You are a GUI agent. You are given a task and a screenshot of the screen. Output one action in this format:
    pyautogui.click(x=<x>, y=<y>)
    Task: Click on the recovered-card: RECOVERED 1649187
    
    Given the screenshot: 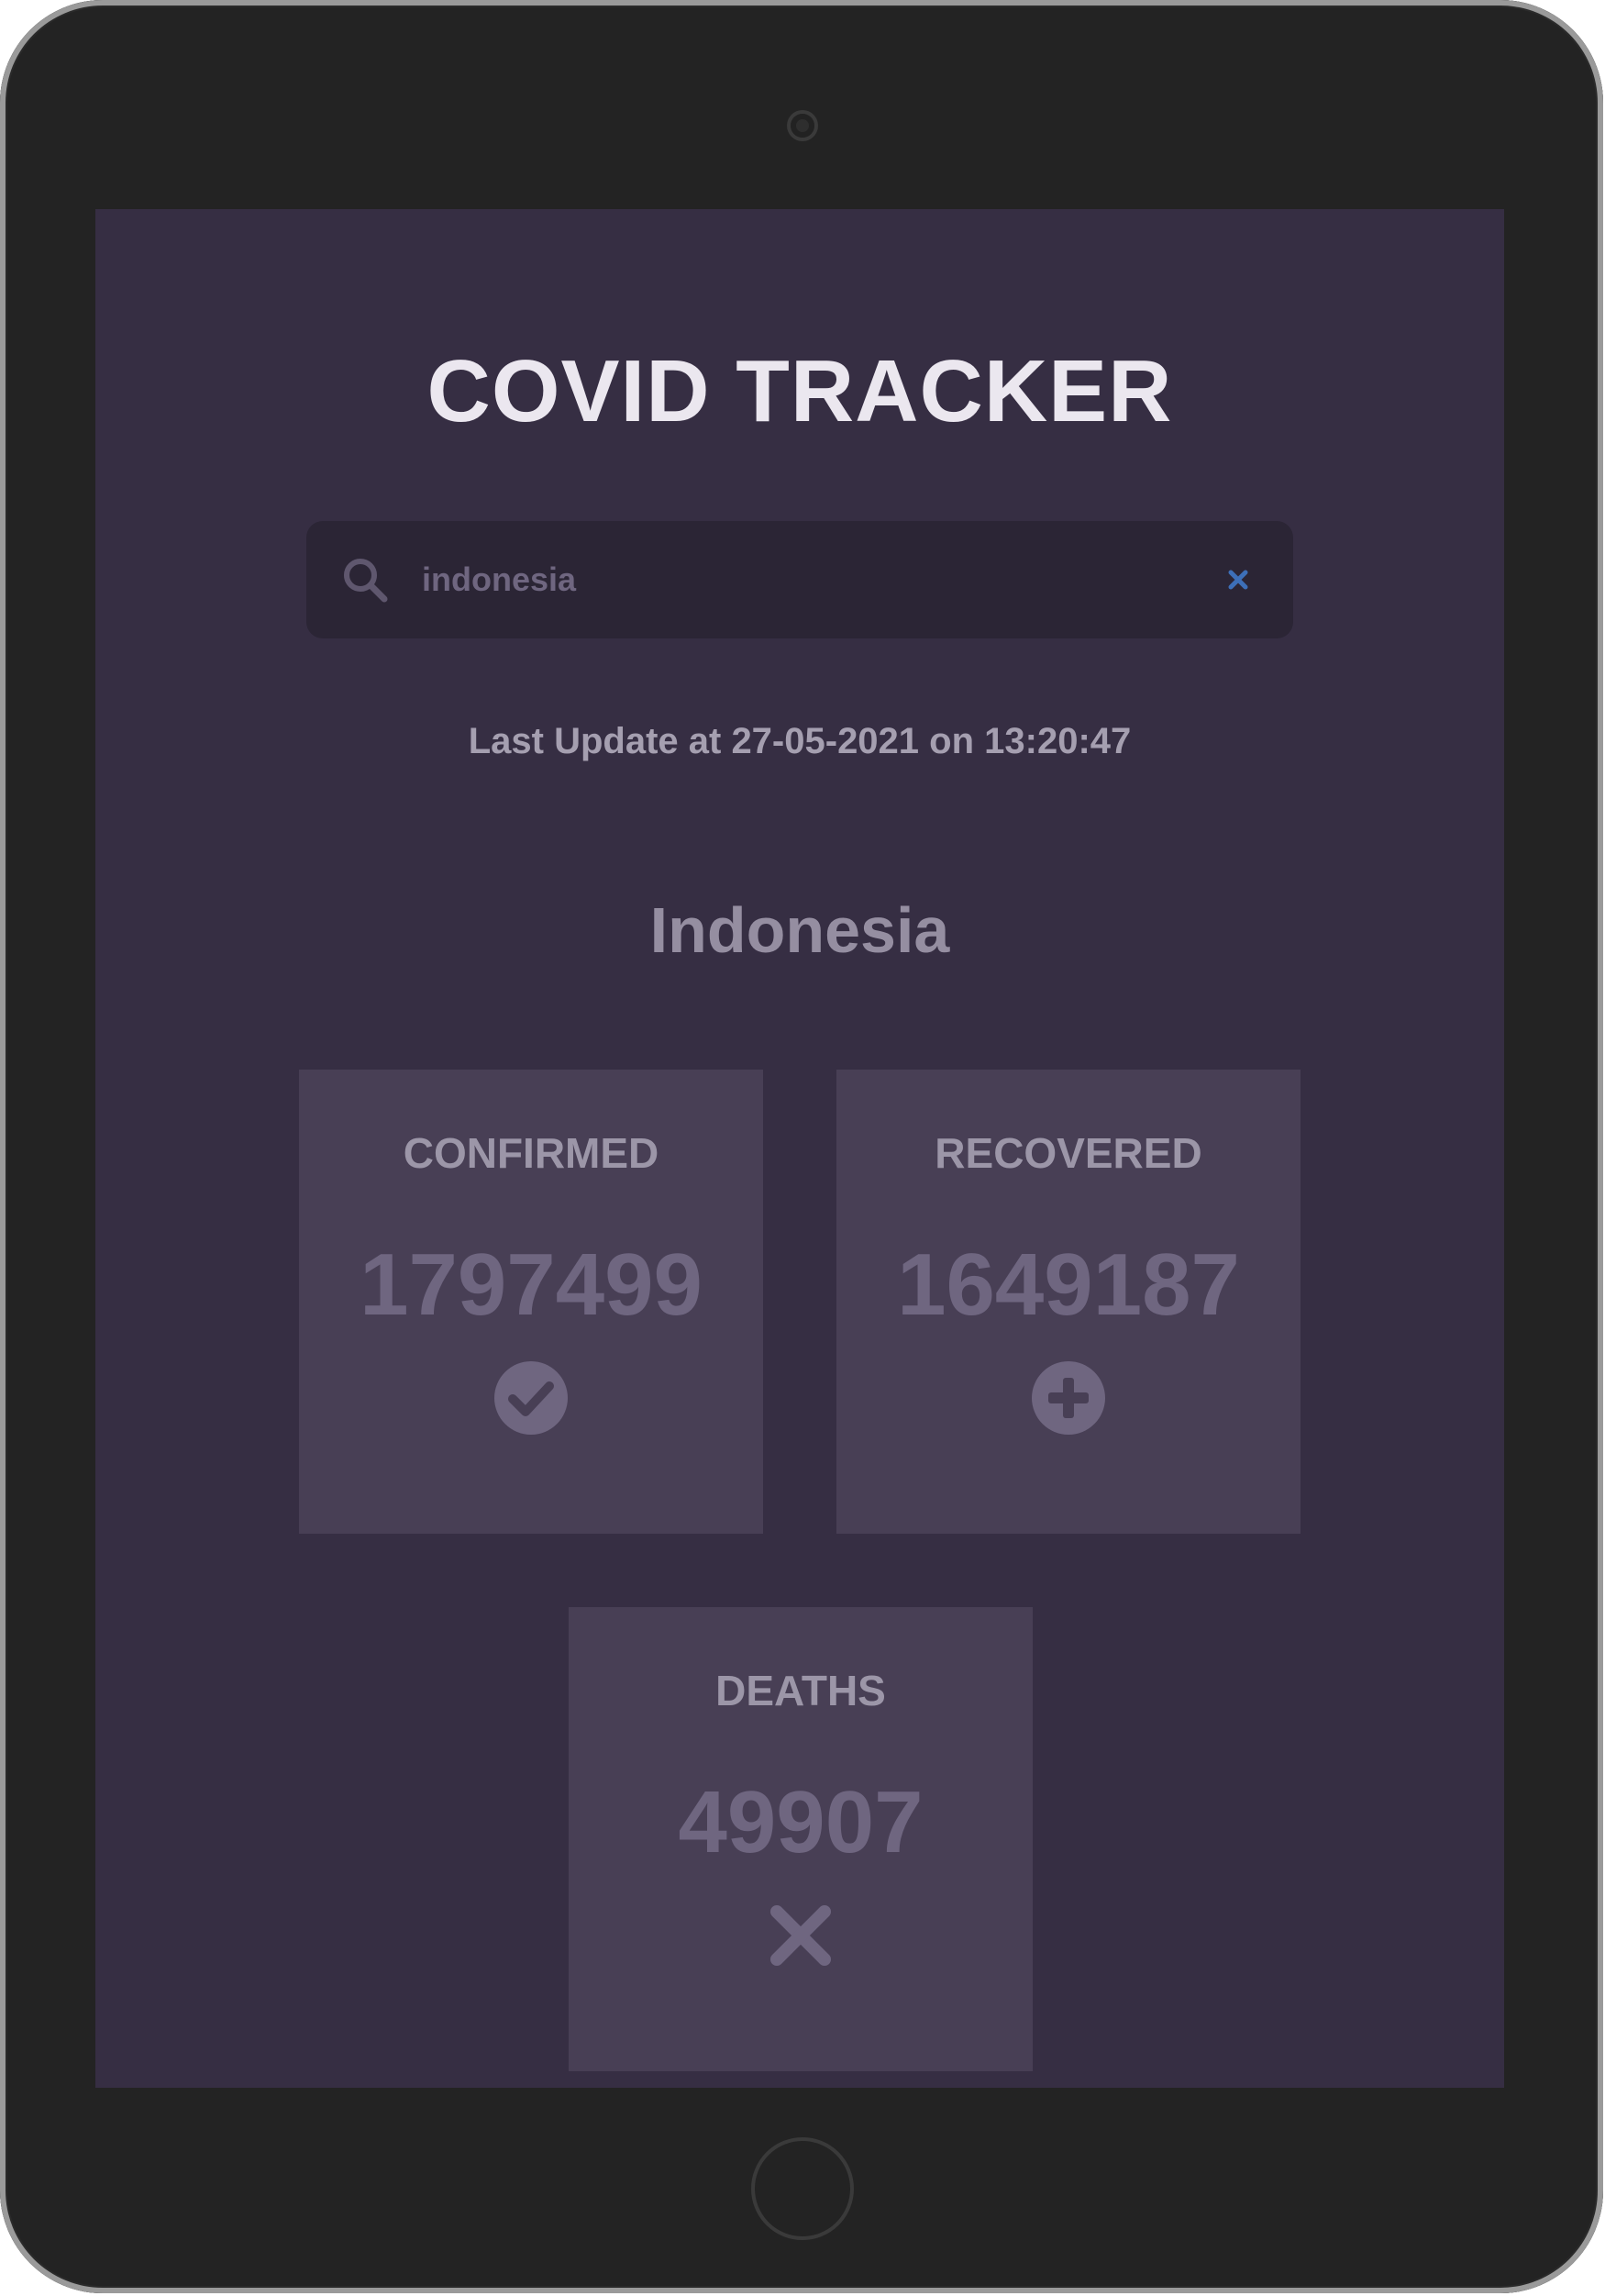 What is the action you would take?
    pyautogui.click(x=1068, y=1302)
    